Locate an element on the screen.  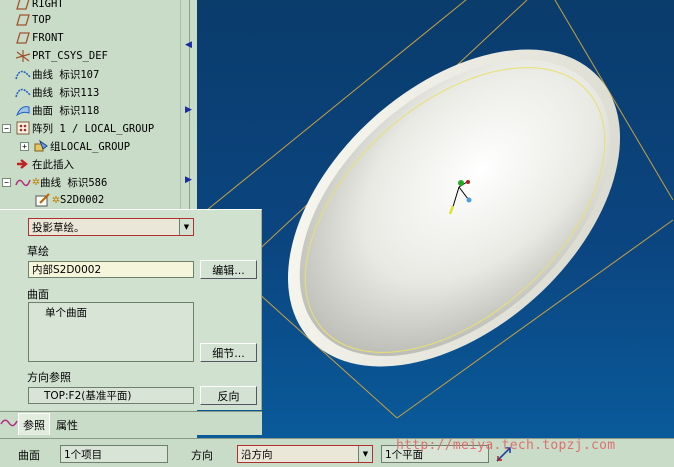
tree-item-group: + 组LOCAL_GROUP is located at coordinates (75, 146).